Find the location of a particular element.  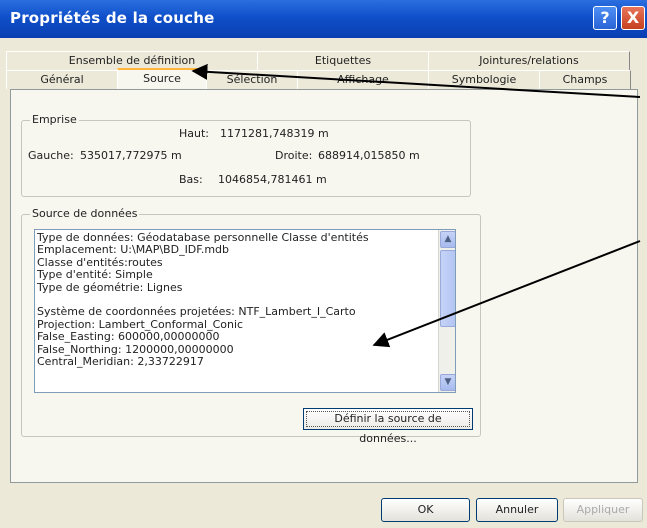

haut-label: Haut: is located at coordinates (194, 133).